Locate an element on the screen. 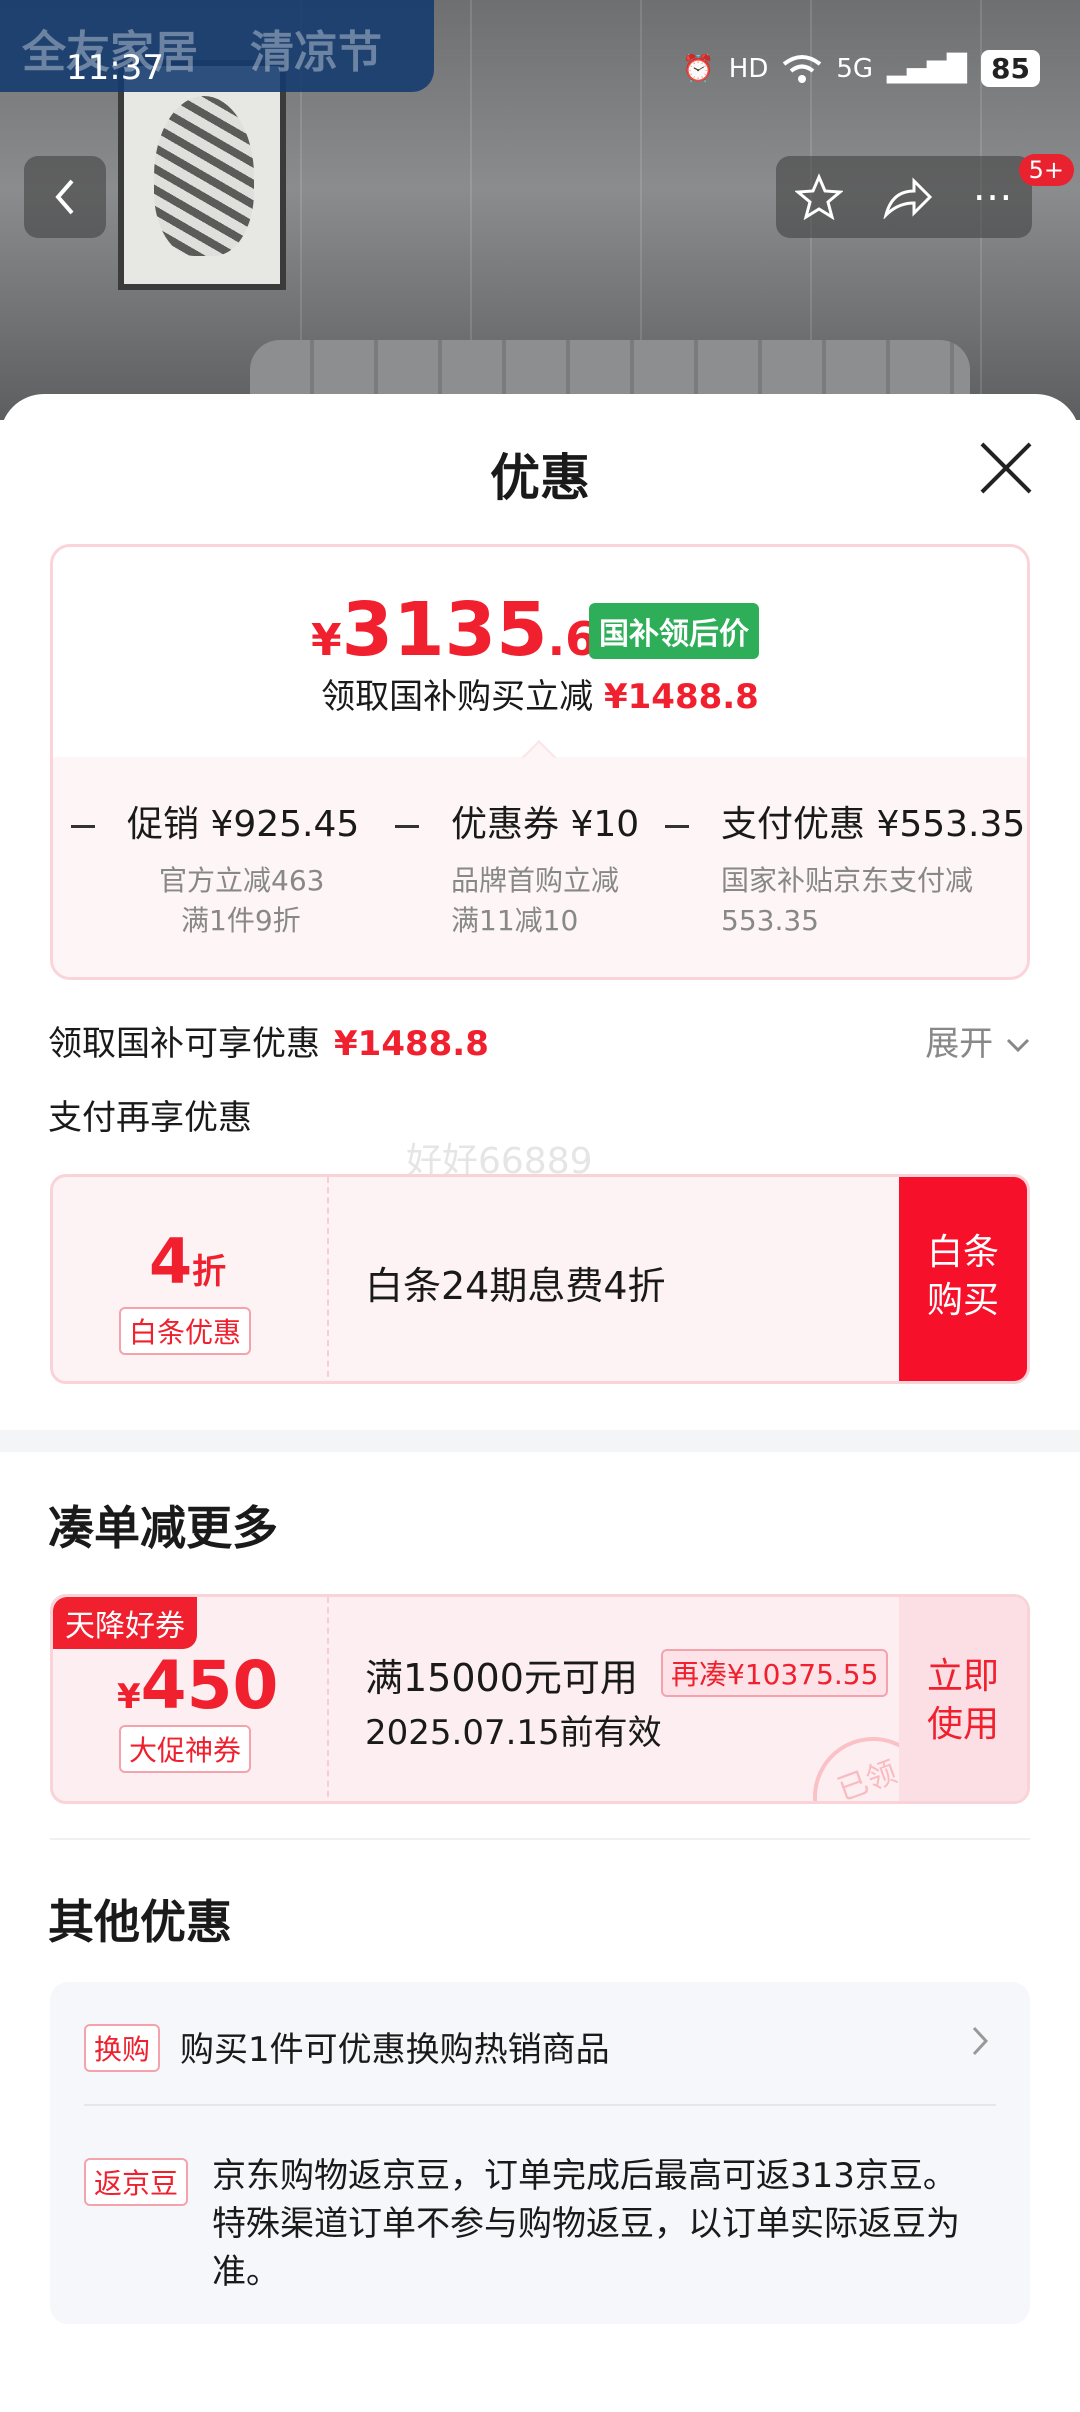 This screenshot has height=2412, width=1080. baitiao-discount: 4折 is located at coordinates (187, 1261).